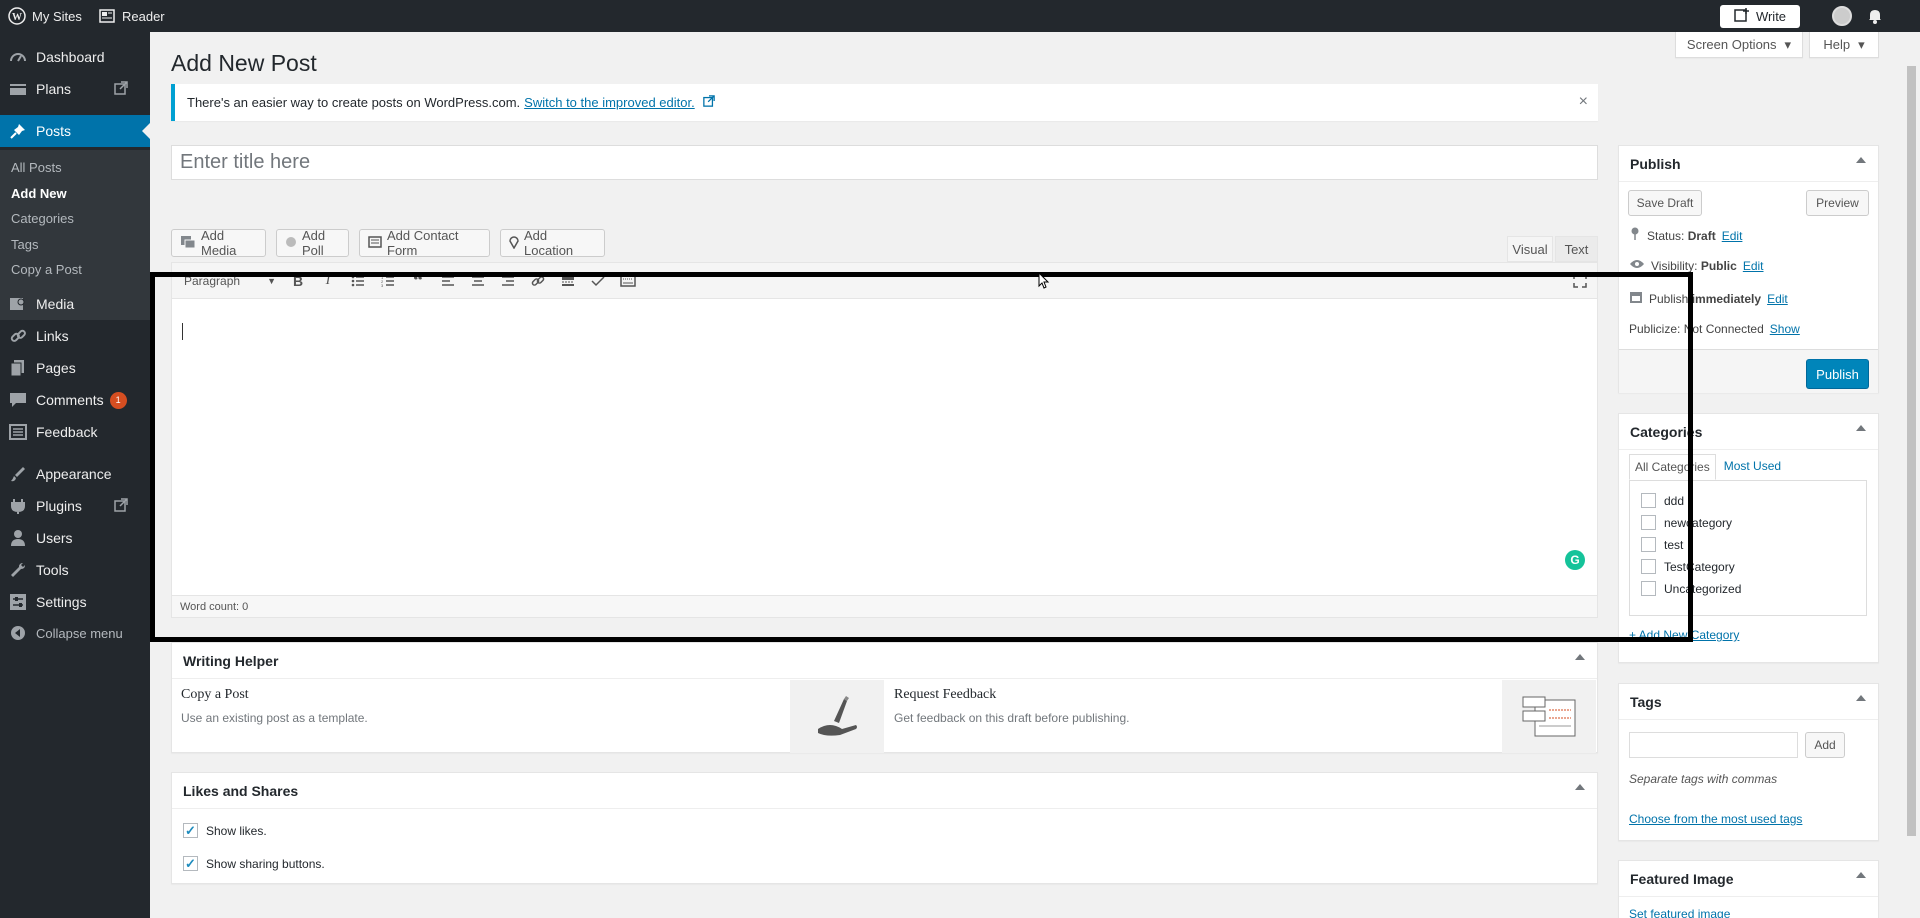 Image resolution: width=1920 pixels, height=918 pixels. I want to click on add-tag-button: Add, so click(1825, 745).